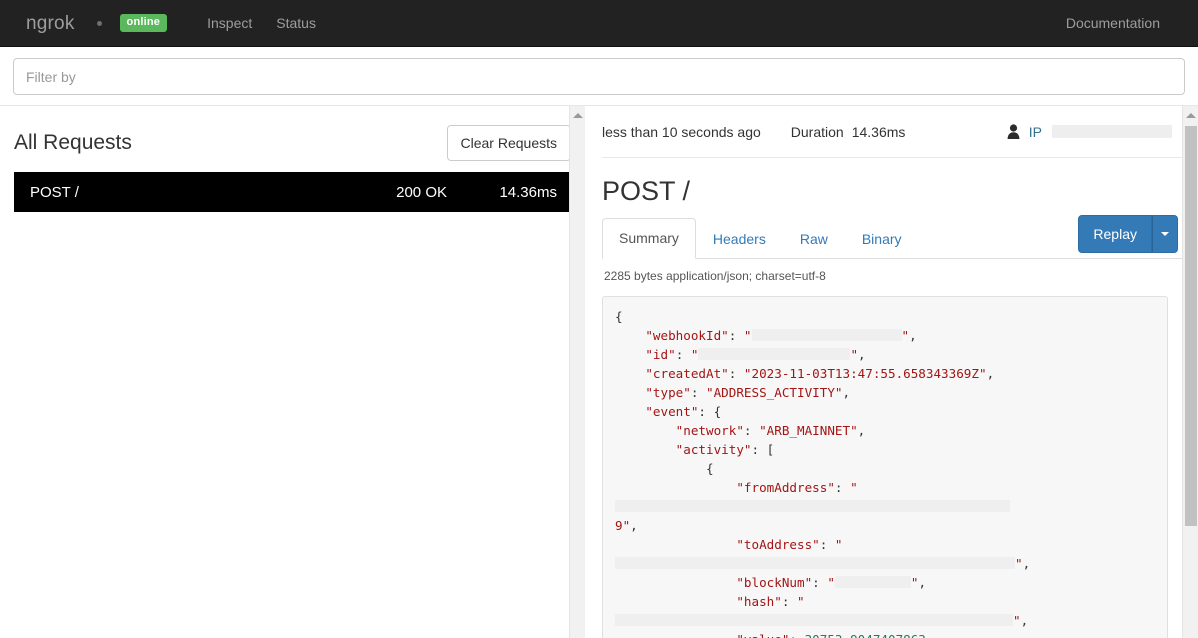 The width and height of the screenshot is (1198, 638). What do you see at coordinates (54, 192) in the screenshot?
I see `request-method-path: POST /` at bounding box center [54, 192].